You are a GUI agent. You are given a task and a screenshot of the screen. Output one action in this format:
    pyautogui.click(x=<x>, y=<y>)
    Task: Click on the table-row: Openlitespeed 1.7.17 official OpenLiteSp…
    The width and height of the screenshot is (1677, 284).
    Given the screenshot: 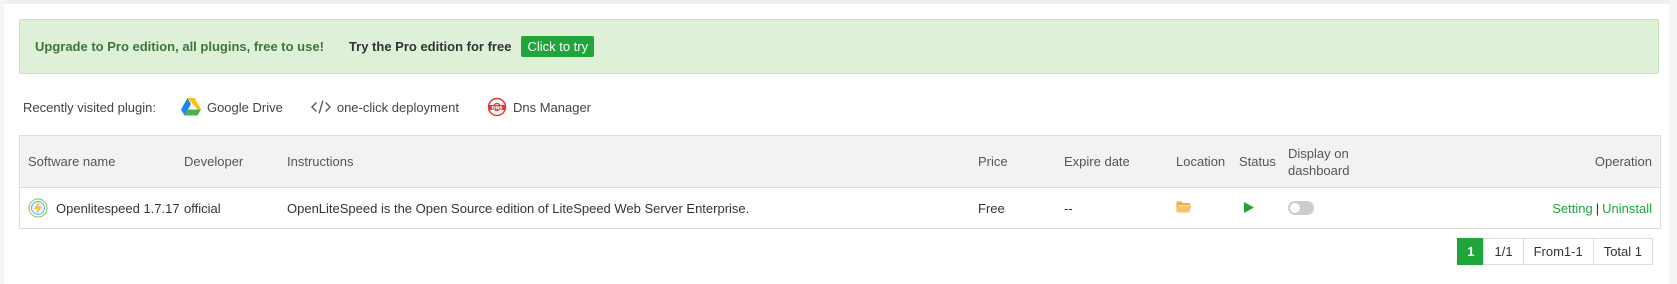 What is the action you would take?
    pyautogui.click(x=840, y=208)
    